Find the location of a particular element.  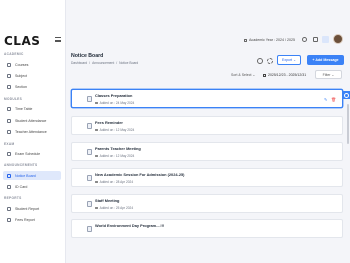

settings-icon is located at coordinates (304, 39).